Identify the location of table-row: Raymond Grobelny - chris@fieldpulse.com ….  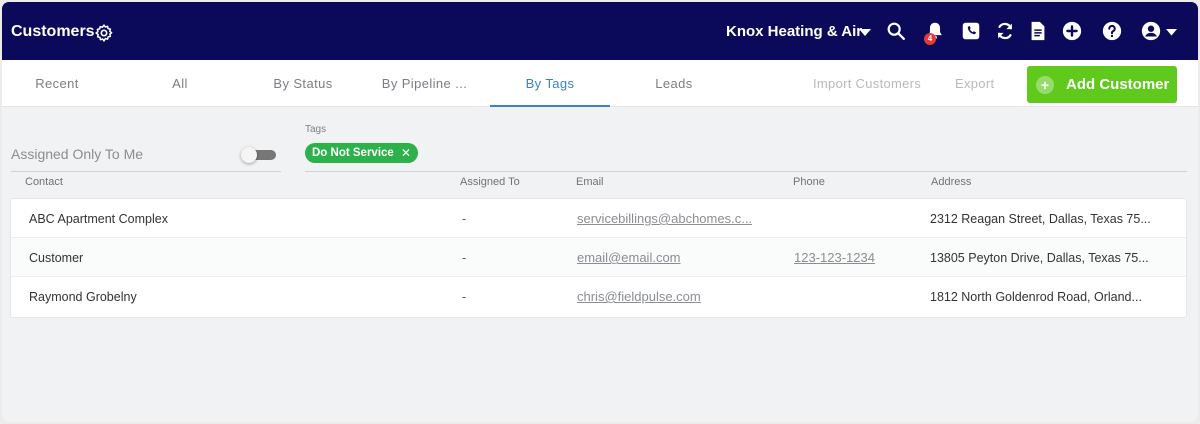
(598, 296).